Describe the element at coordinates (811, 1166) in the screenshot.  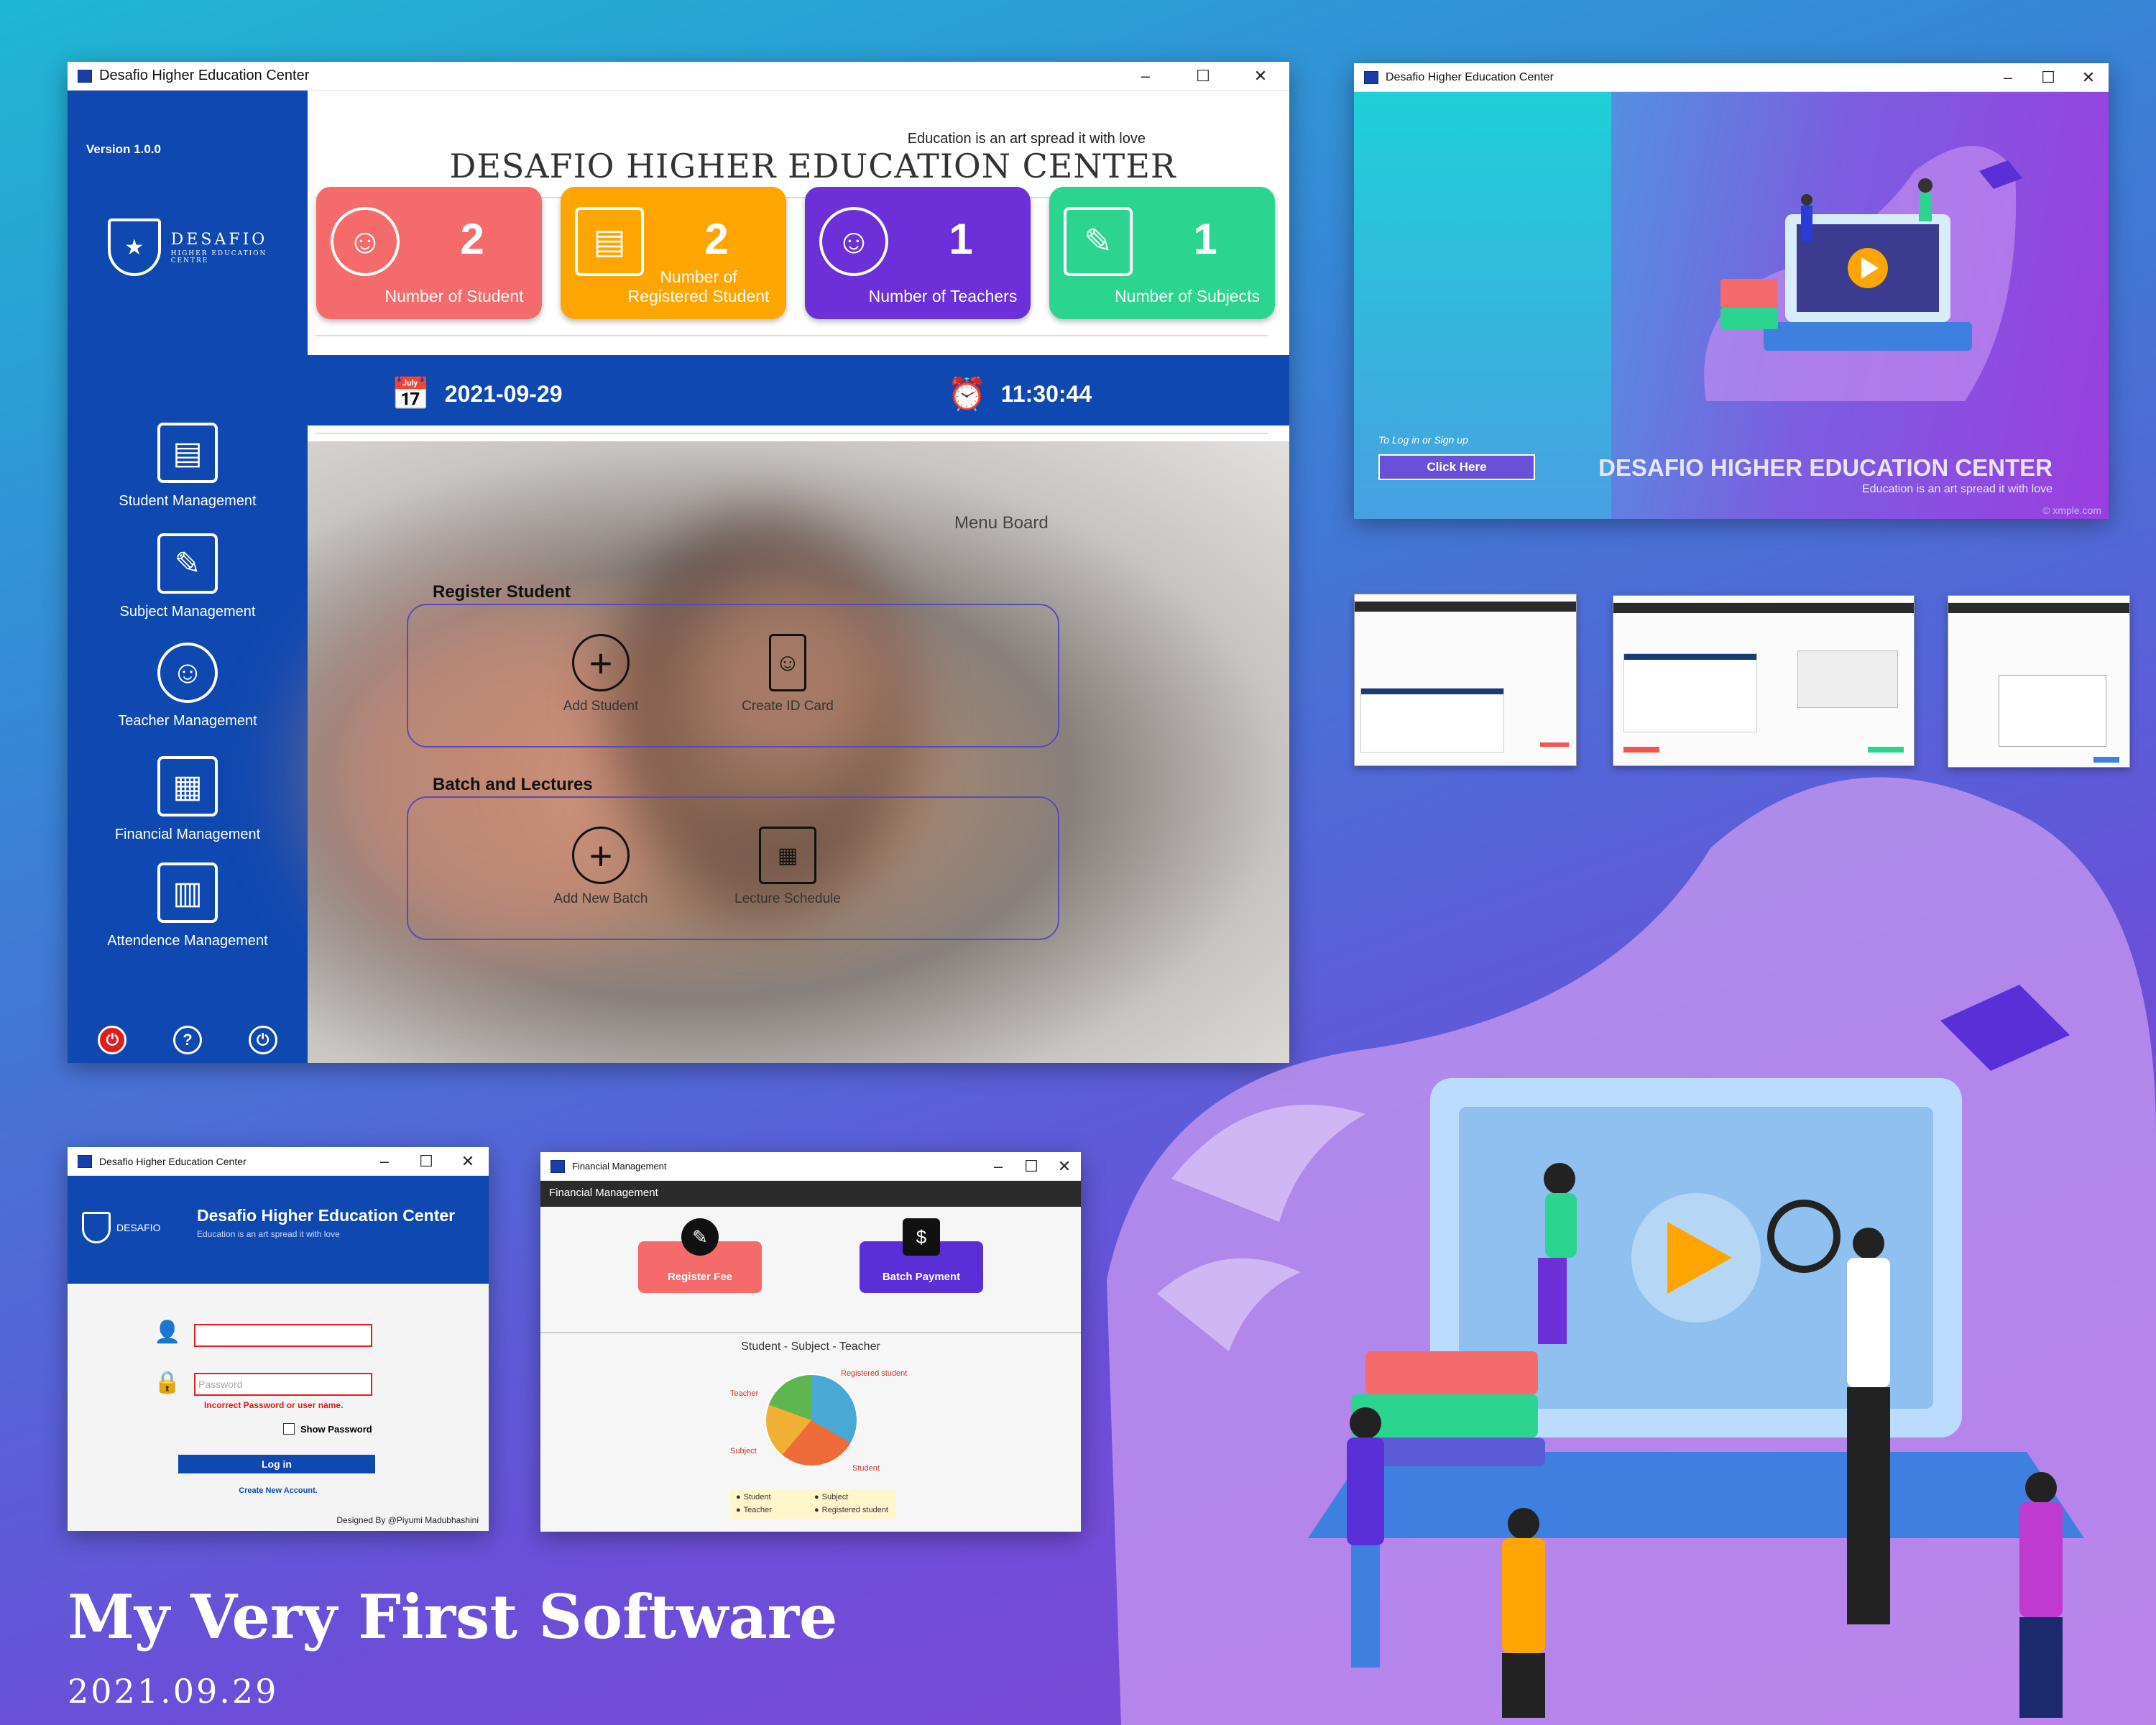
I see `financial-title-bar: Financial Management – ☐ ✕` at that location.